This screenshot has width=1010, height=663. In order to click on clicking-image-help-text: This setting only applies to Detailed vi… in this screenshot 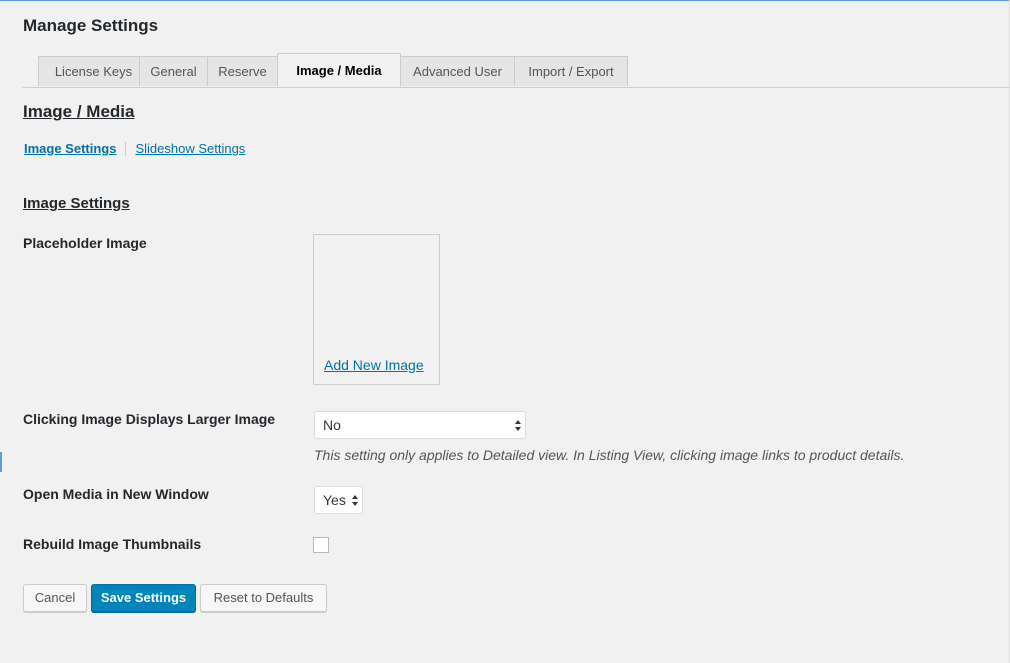, I will do `click(609, 455)`.